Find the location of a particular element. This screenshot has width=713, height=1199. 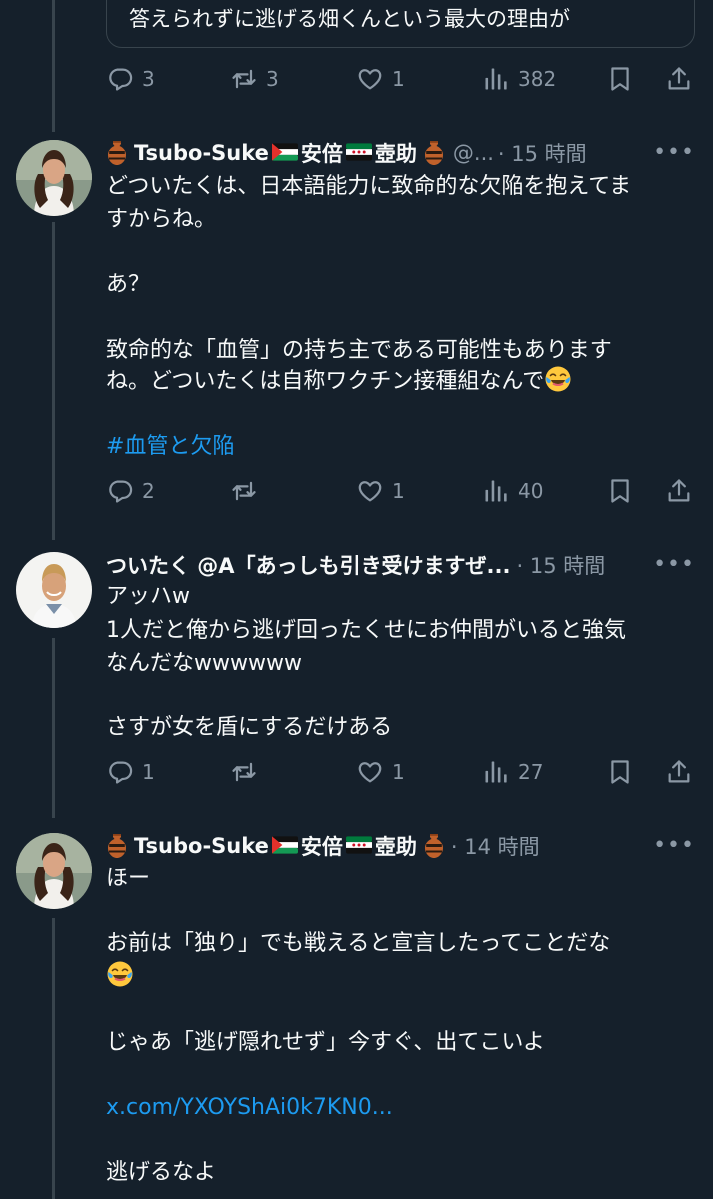

tweet-text-line: 1人だと俺から逃げ回ったくせにお仲間がいると強気 is located at coordinates (366, 630).